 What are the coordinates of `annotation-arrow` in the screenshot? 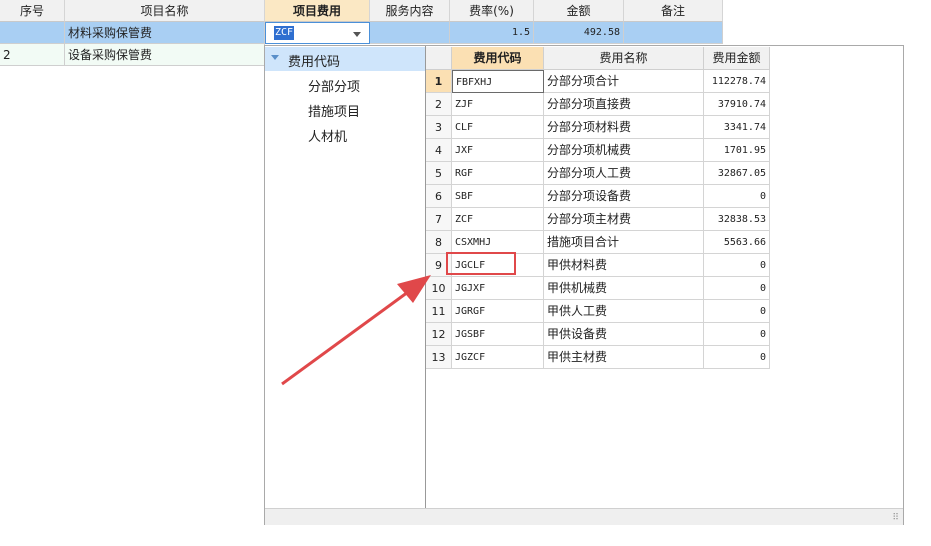 It's located at (356, 330).